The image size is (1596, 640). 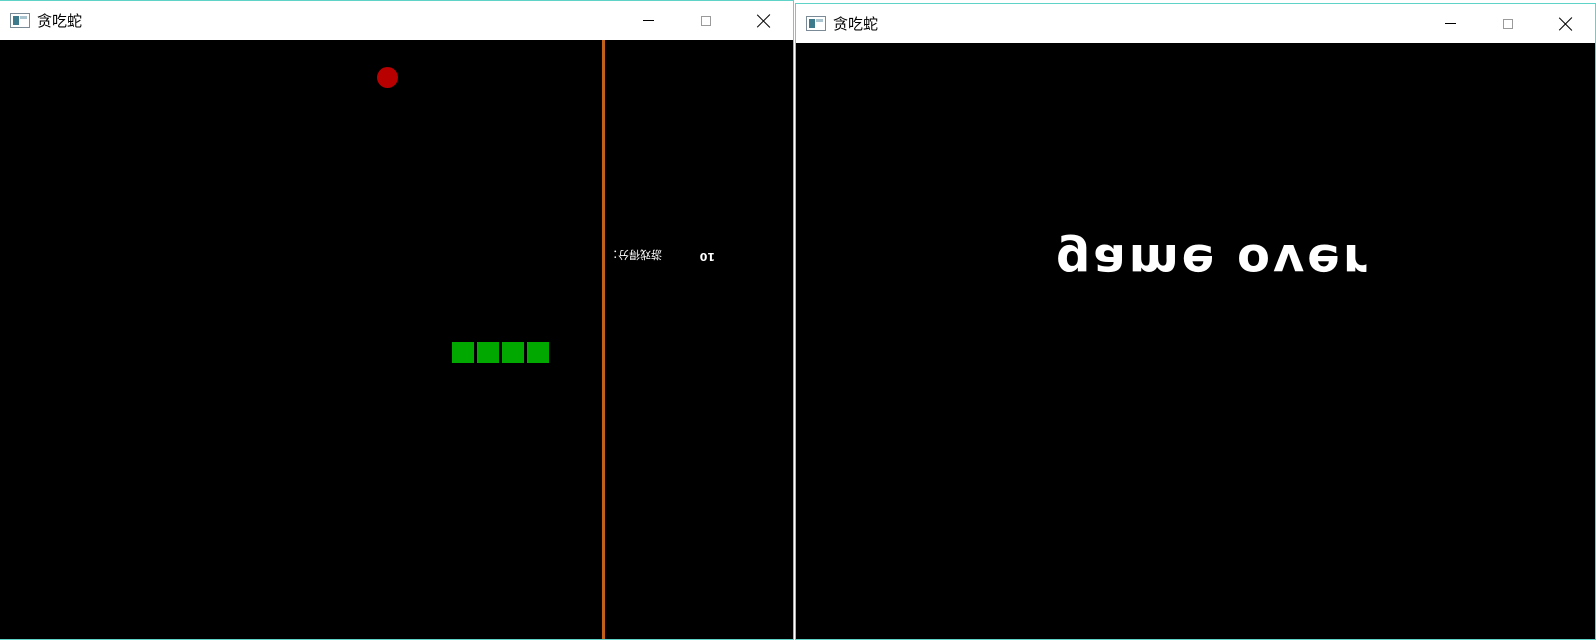 I want to click on food-dot, so click(x=387, y=77).